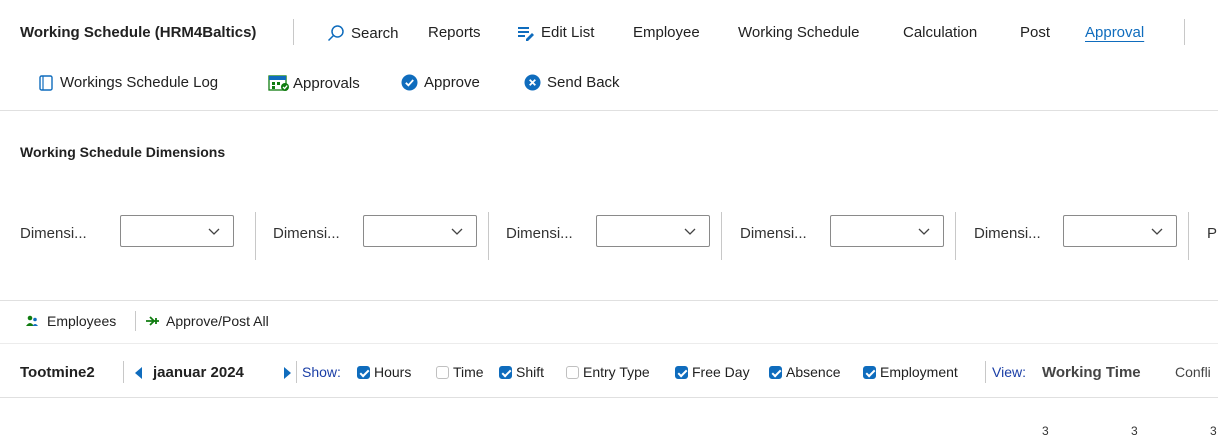 This screenshot has width=1218, height=441. What do you see at coordinates (177, 231) in the screenshot?
I see `dimension-1-dropdown` at bounding box center [177, 231].